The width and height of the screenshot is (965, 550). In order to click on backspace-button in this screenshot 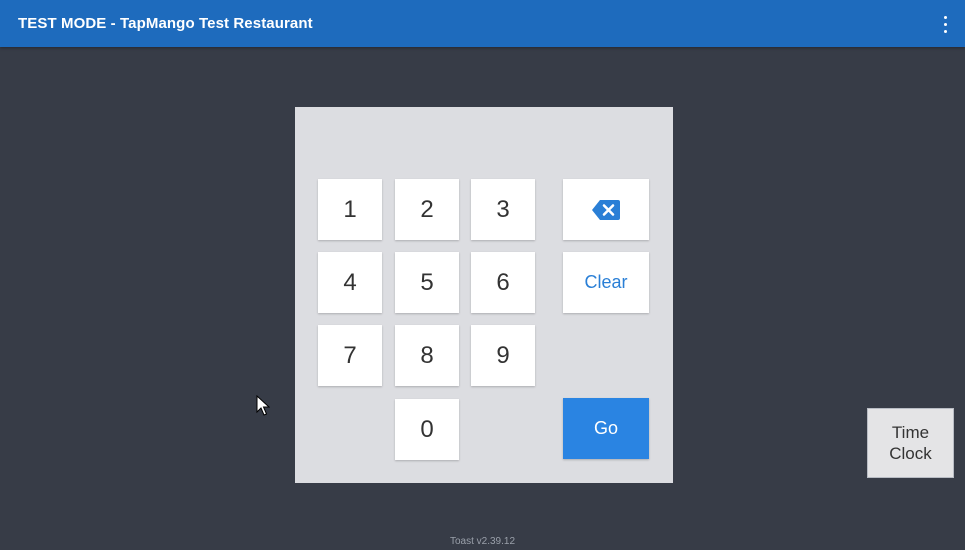, I will do `click(606, 209)`.